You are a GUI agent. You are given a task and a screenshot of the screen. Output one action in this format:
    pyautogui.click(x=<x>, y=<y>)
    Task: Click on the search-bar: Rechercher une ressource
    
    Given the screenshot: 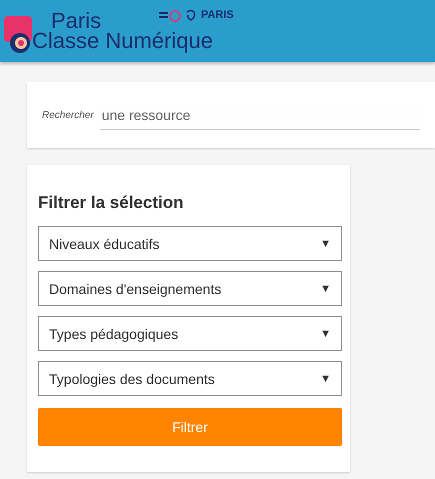 What is the action you would take?
    pyautogui.click(x=231, y=115)
    